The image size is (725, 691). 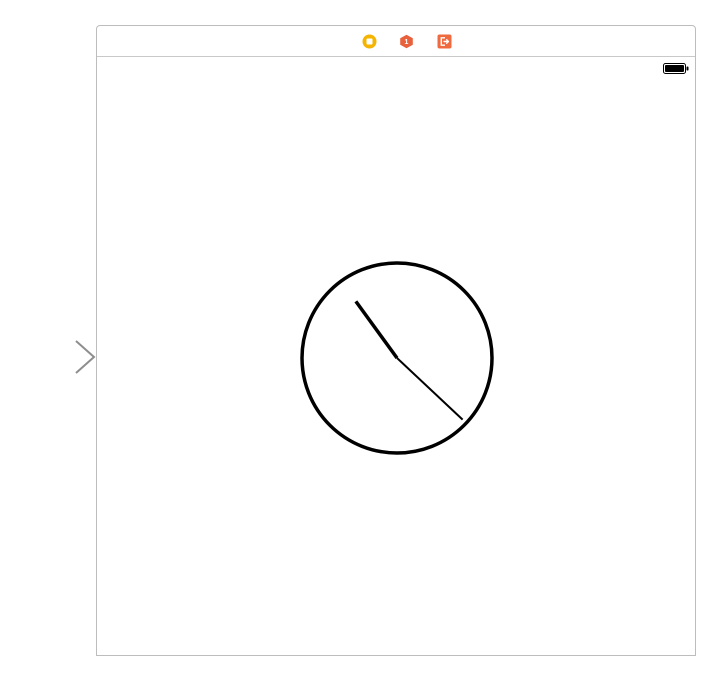 I want to click on view-controller-icon, so click(x=369, y=41).